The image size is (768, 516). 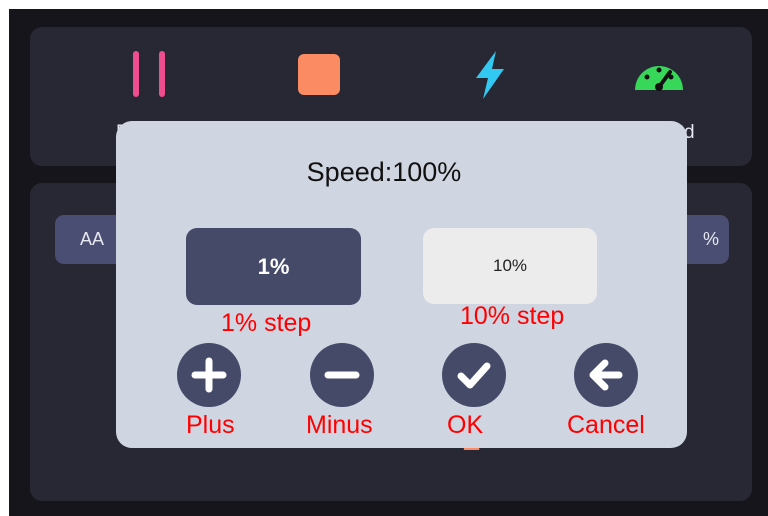 I want to click on arrow-left-circle-icon, so click(x=606, y=375).